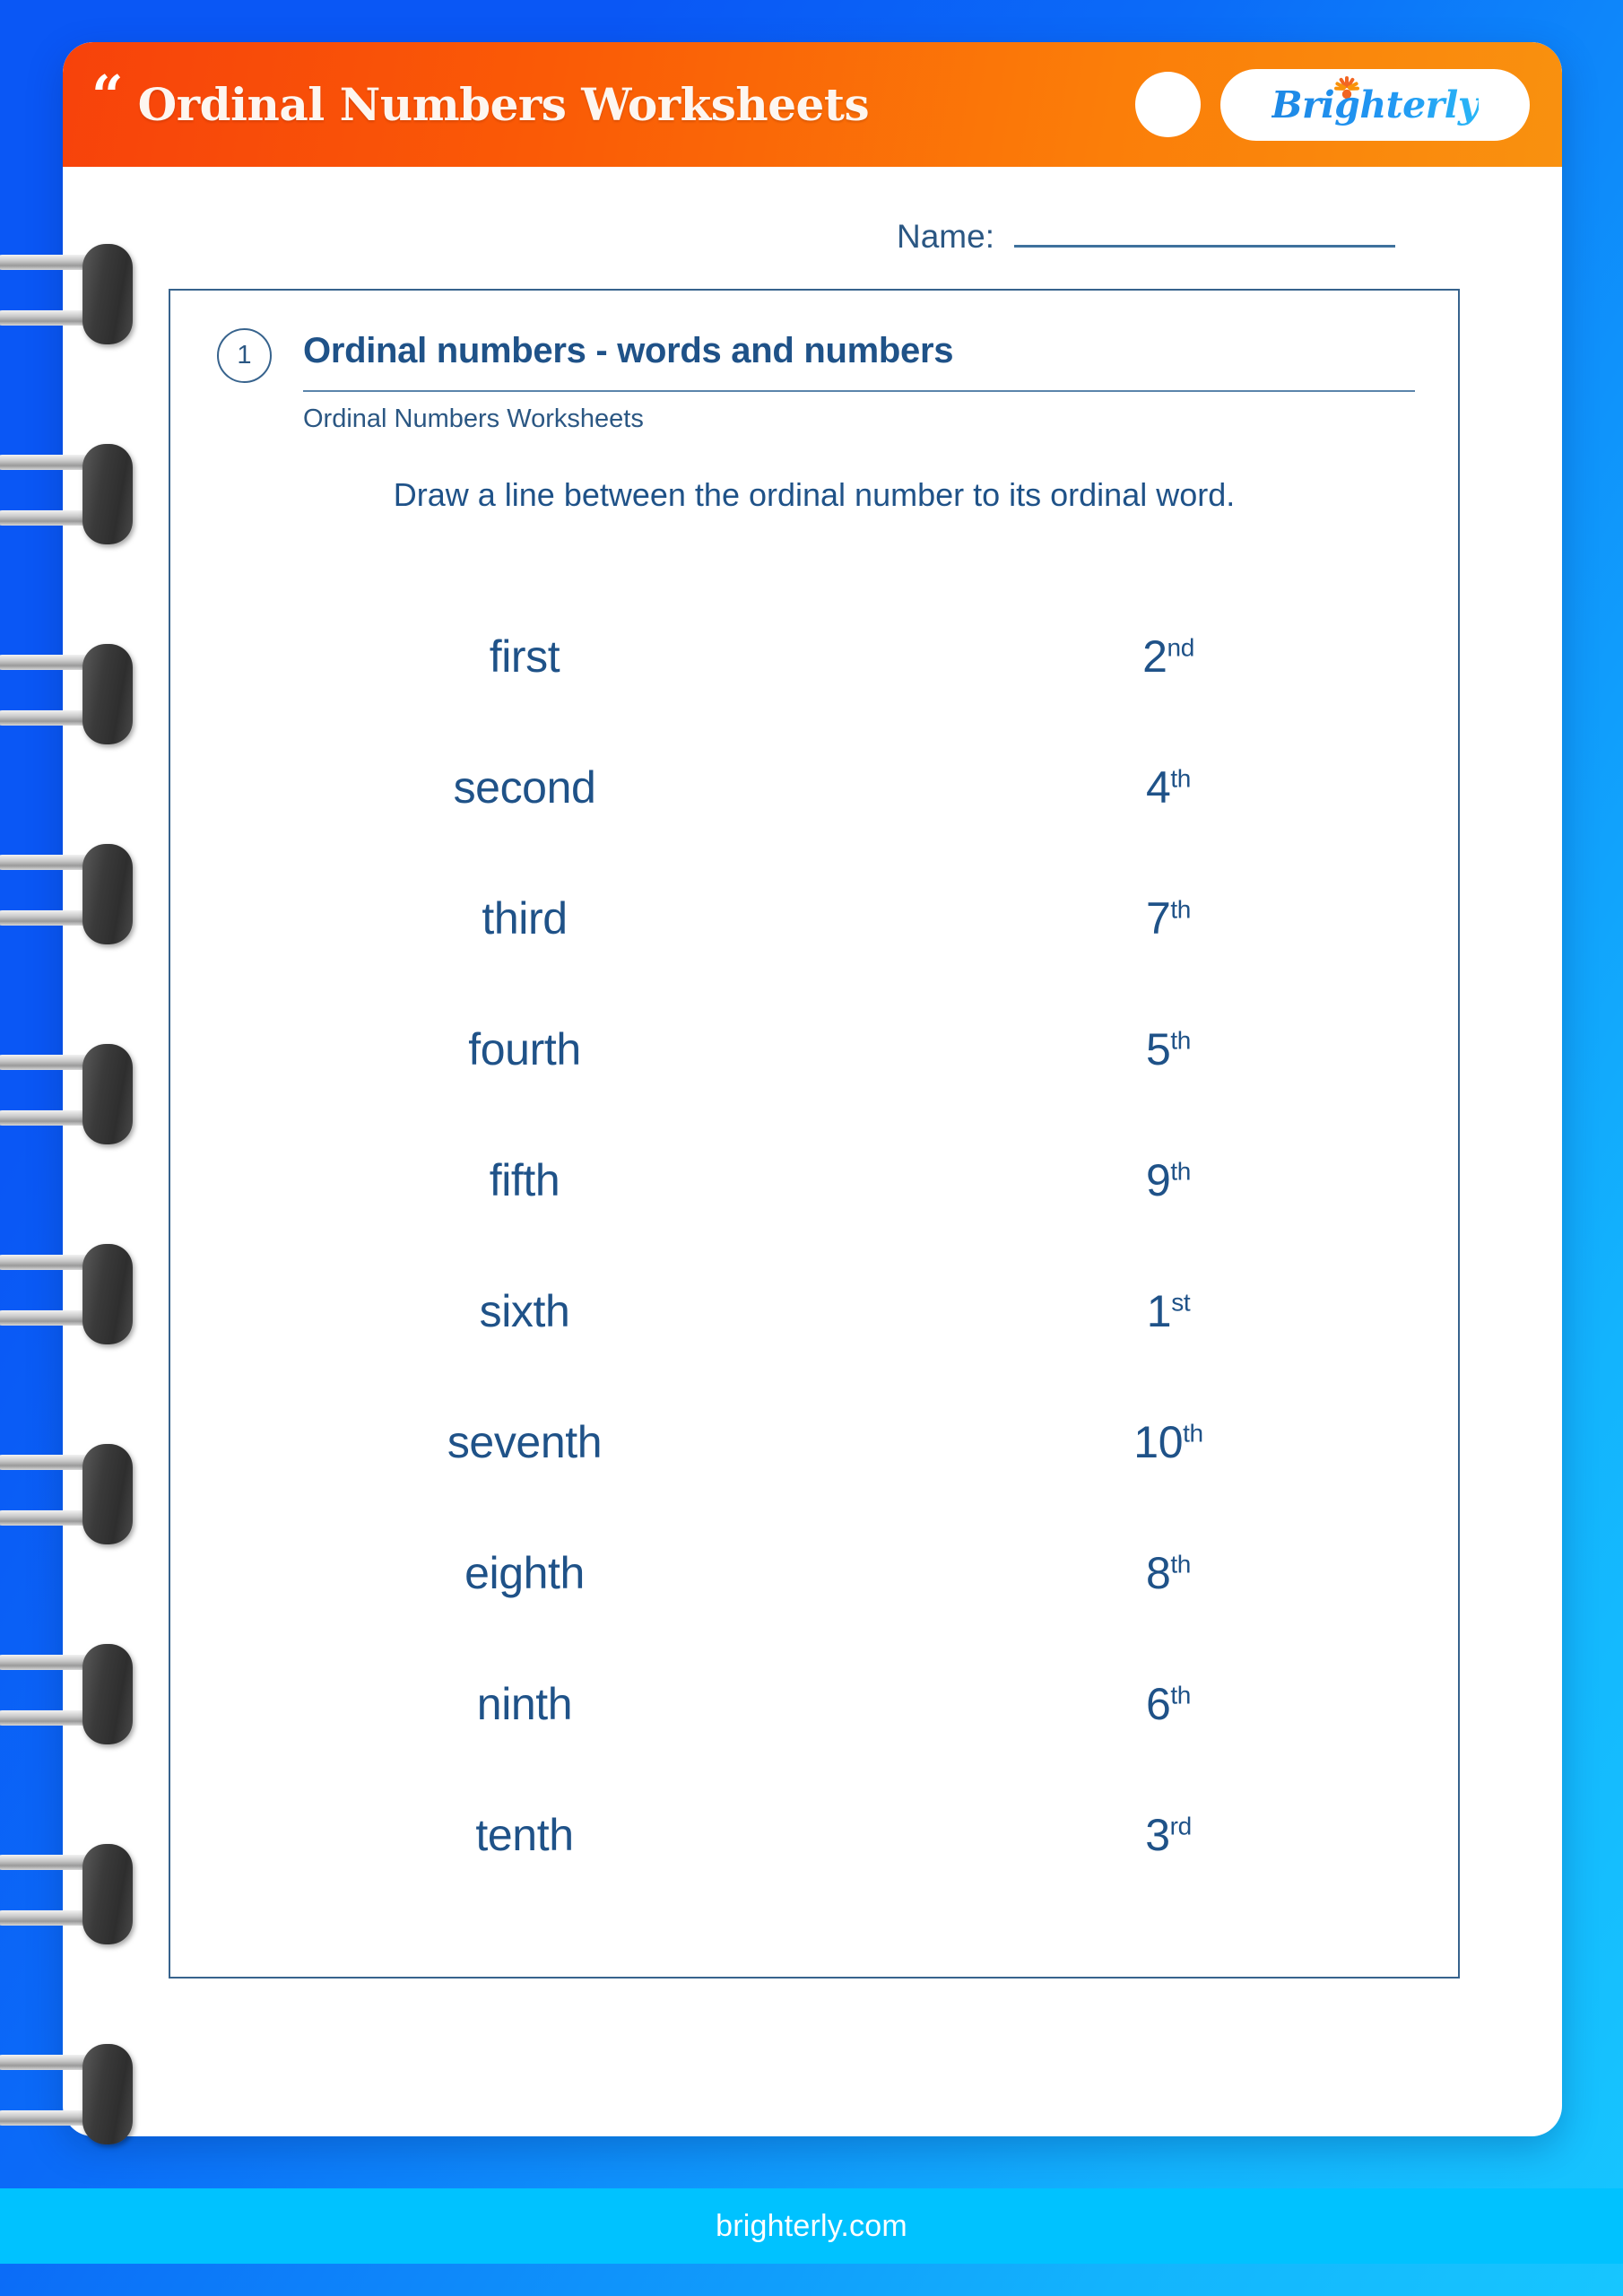  I want to click on worksheet-header: “ Ordinal Numbers Worksheets Brighterly, so click(812, 104).